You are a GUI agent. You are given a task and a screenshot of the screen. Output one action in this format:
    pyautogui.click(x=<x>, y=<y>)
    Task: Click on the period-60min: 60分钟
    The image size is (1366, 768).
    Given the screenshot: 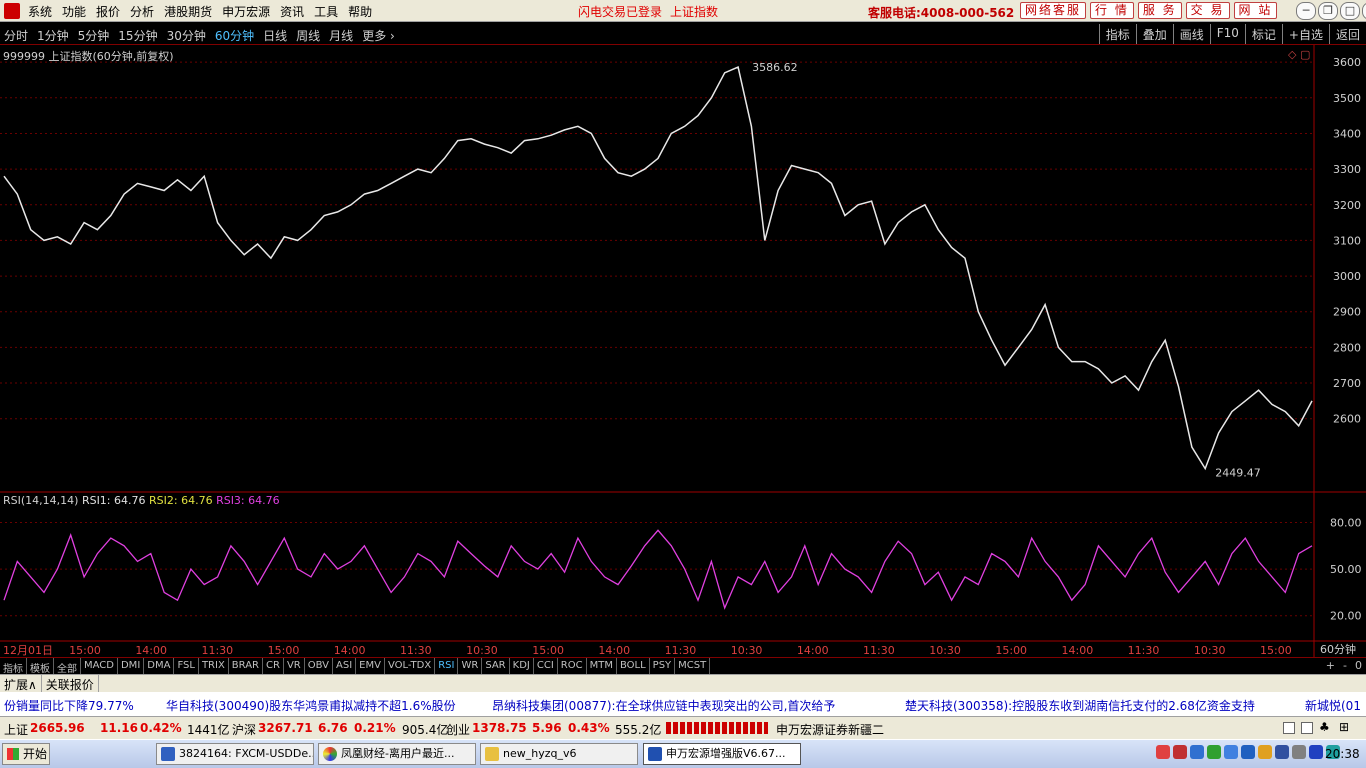 What is the action you would take?
    pyautogui.click(x=234, y=35)
    